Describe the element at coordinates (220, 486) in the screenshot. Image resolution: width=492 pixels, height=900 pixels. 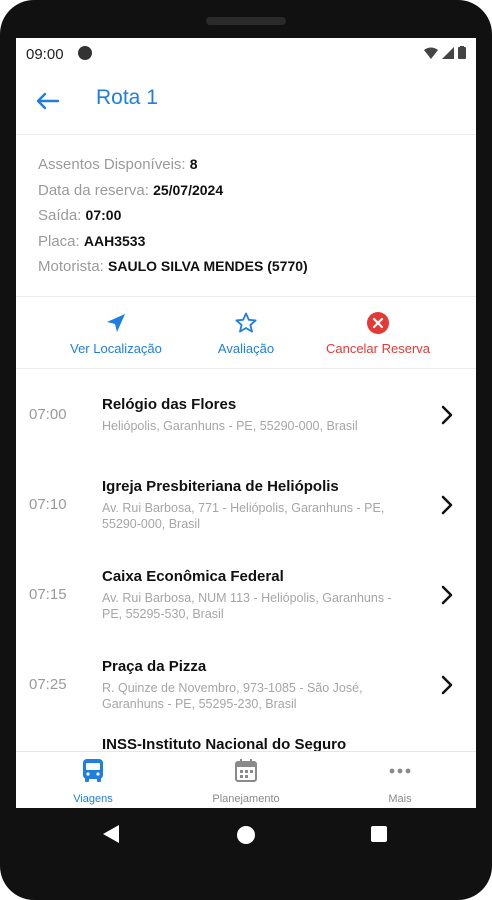
I see `stop-name: Igreja Presbiteriana de Heliópolis` at that location.